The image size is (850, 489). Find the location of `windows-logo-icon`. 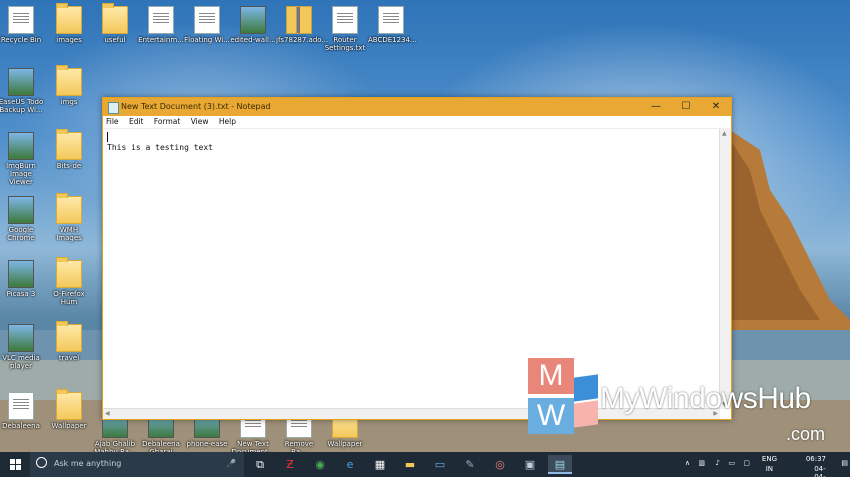

windows-logo-icon is located at coordinates (15, 464).